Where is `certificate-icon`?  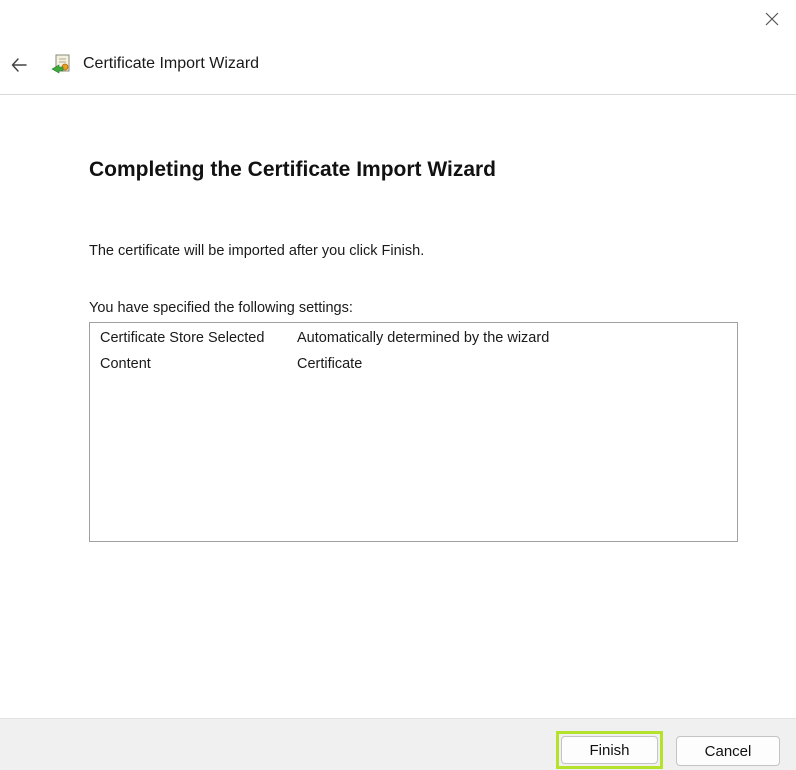 certificate-icon is located at coordinates (60, 64).